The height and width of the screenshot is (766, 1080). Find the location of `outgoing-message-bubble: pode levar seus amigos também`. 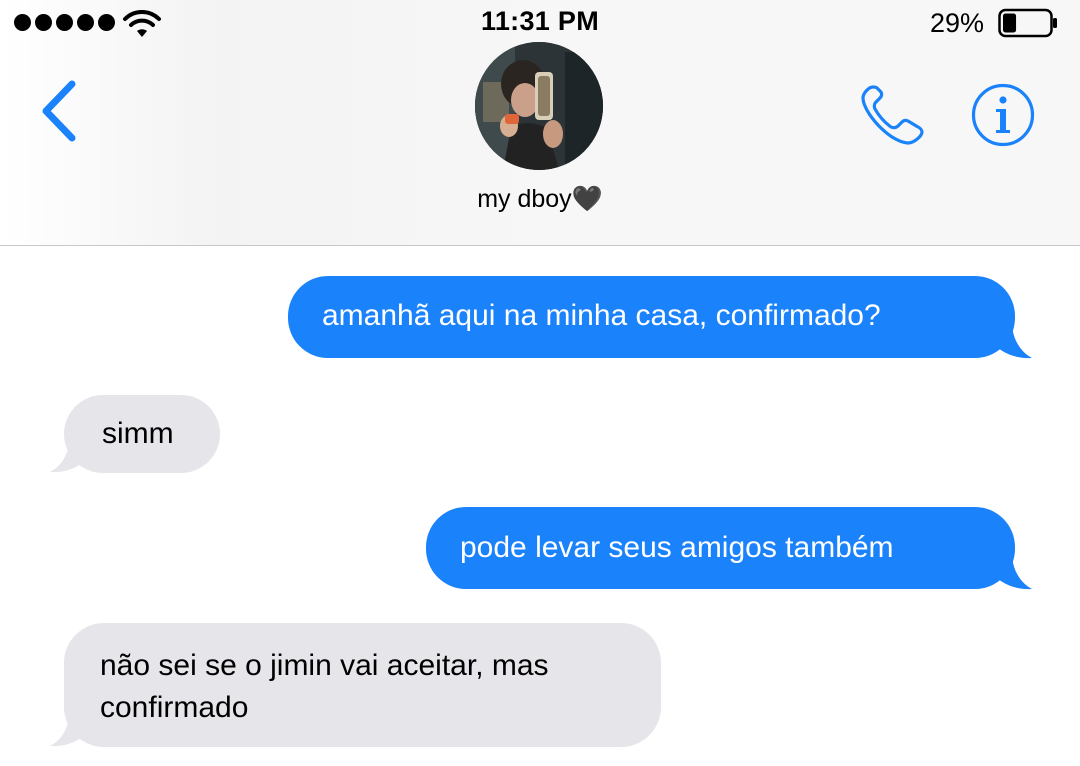

outgoing-message-bubble: pode levar seus amigos também is located at coordinates (720, 548).